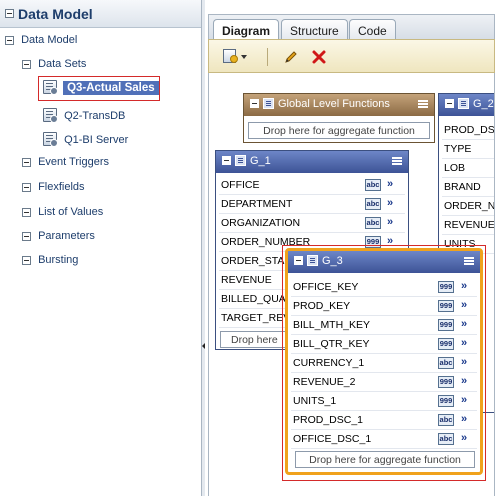 Image resolution: width=498 pixels, height=496 pixels. I want to click on type-badge: 999, so click(446, 287).